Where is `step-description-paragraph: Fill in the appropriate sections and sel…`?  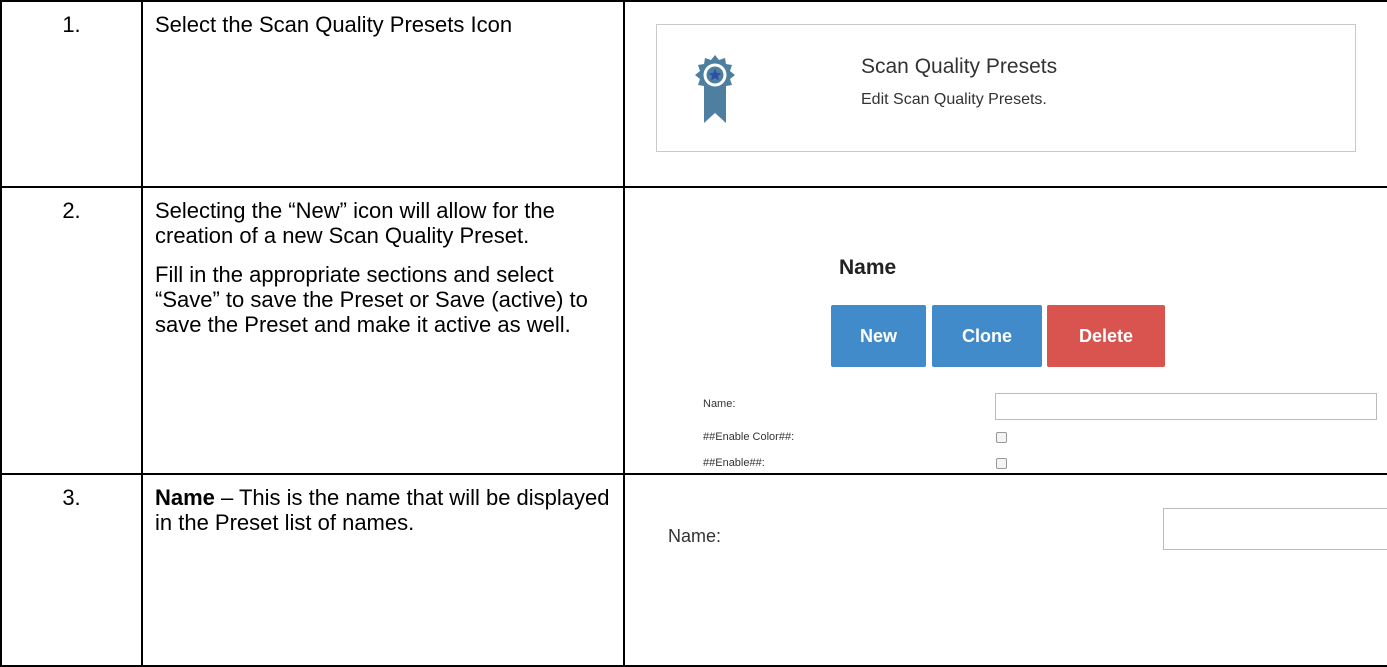 step-description-paragraph: Fill in the appropriate sections and sel… is located at coordinates (371, 299).